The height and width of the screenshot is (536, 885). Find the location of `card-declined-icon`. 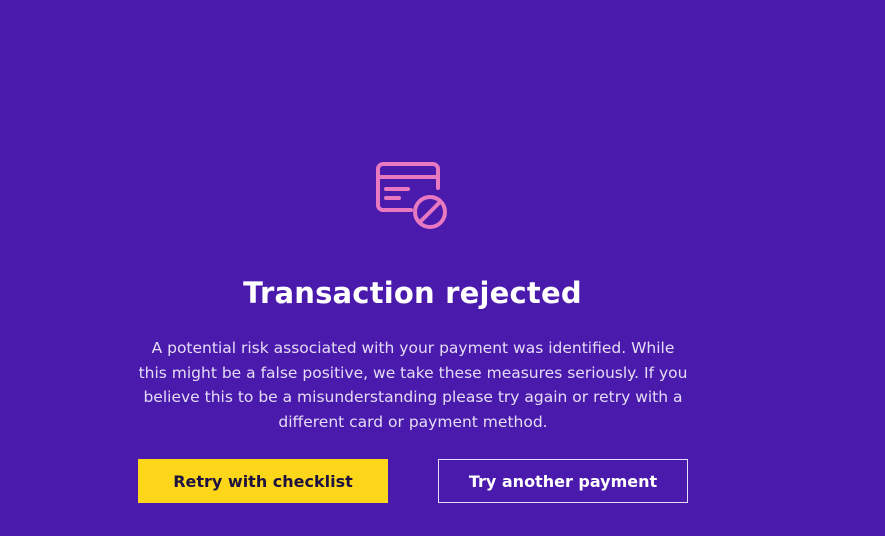

card-declined-icon is located at coordinates (412, 197).